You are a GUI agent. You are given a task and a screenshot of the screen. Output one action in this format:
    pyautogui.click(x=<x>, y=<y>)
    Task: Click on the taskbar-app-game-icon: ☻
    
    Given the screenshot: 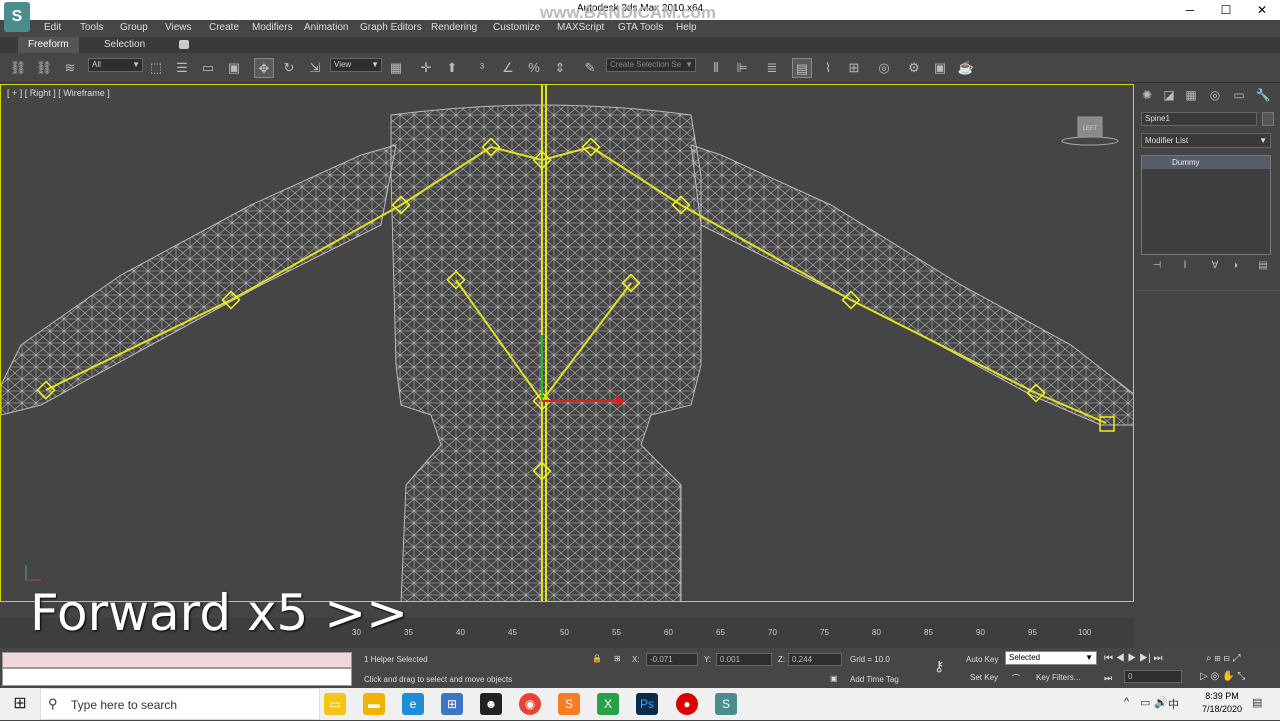 What is the action you would take?
    pyautogui.click(x=491, y=704)
    